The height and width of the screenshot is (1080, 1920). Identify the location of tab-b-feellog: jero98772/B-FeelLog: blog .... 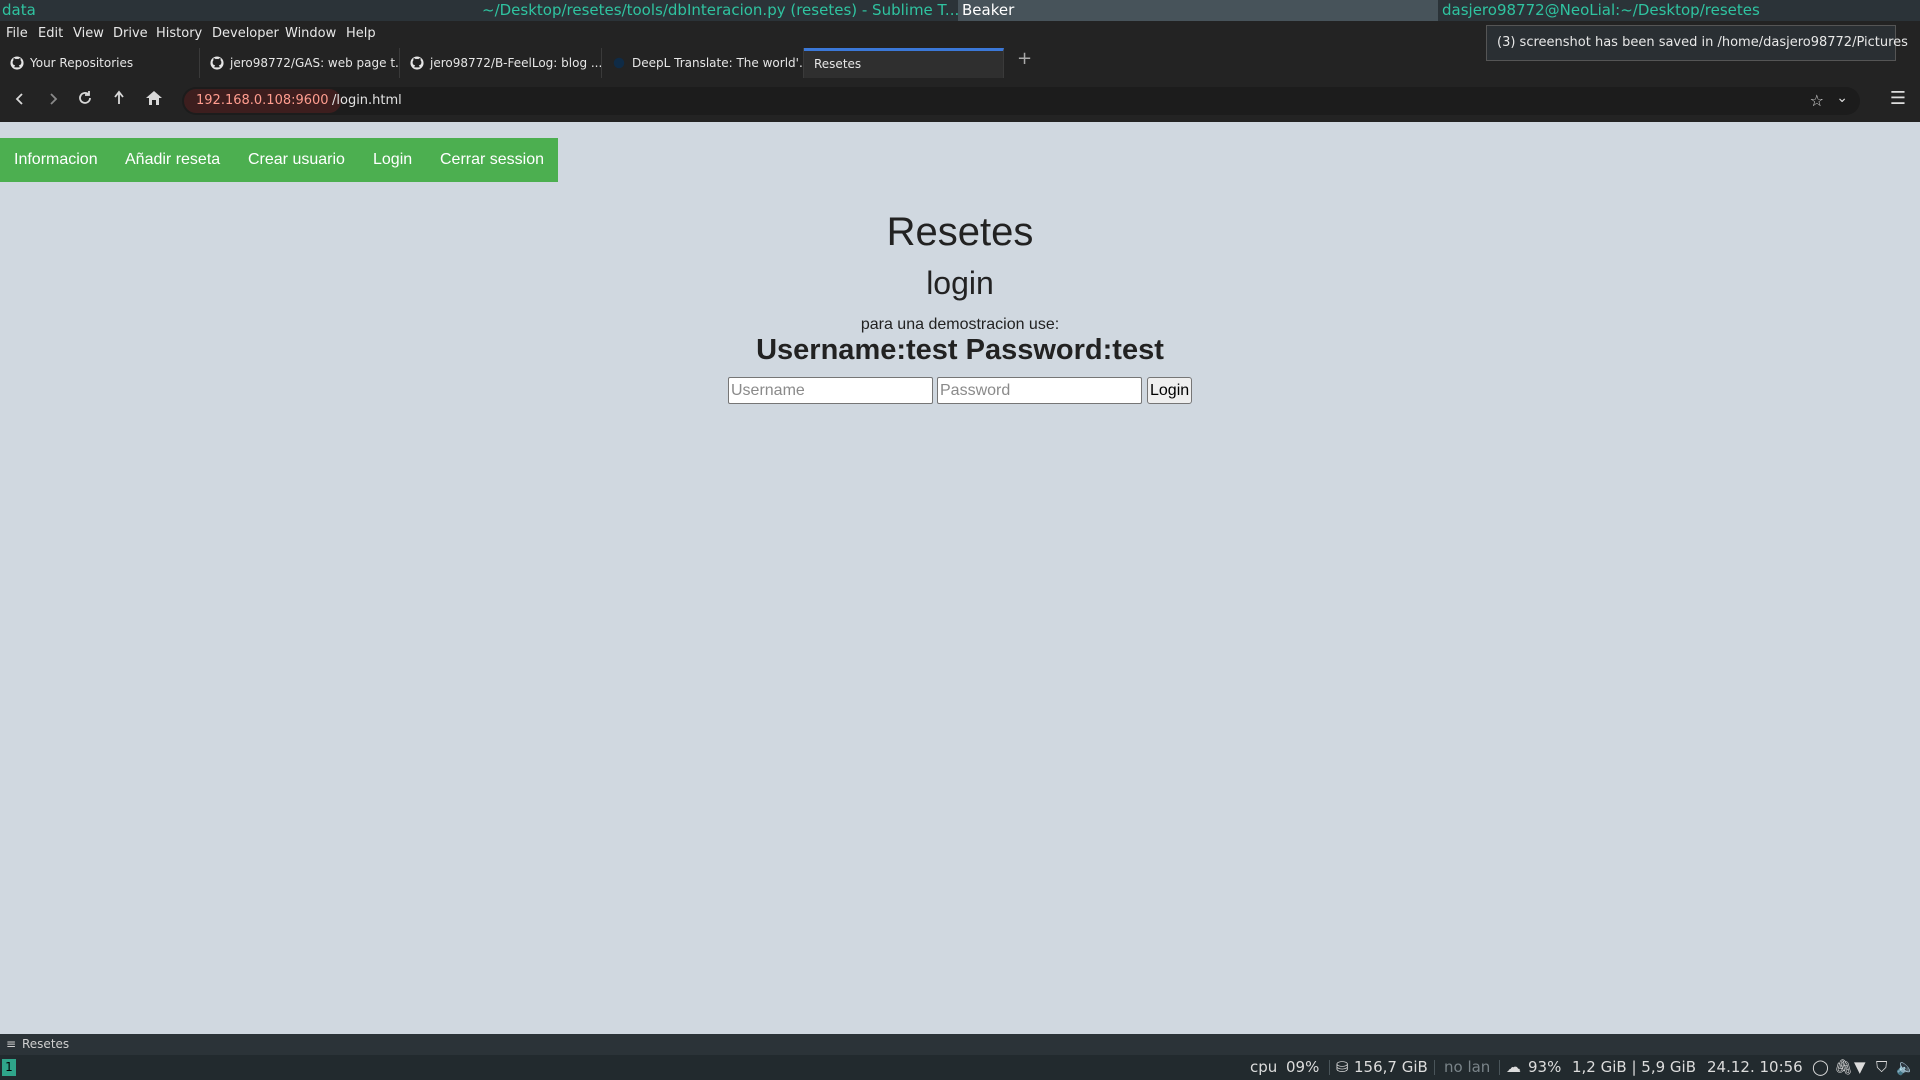
(501, 63).